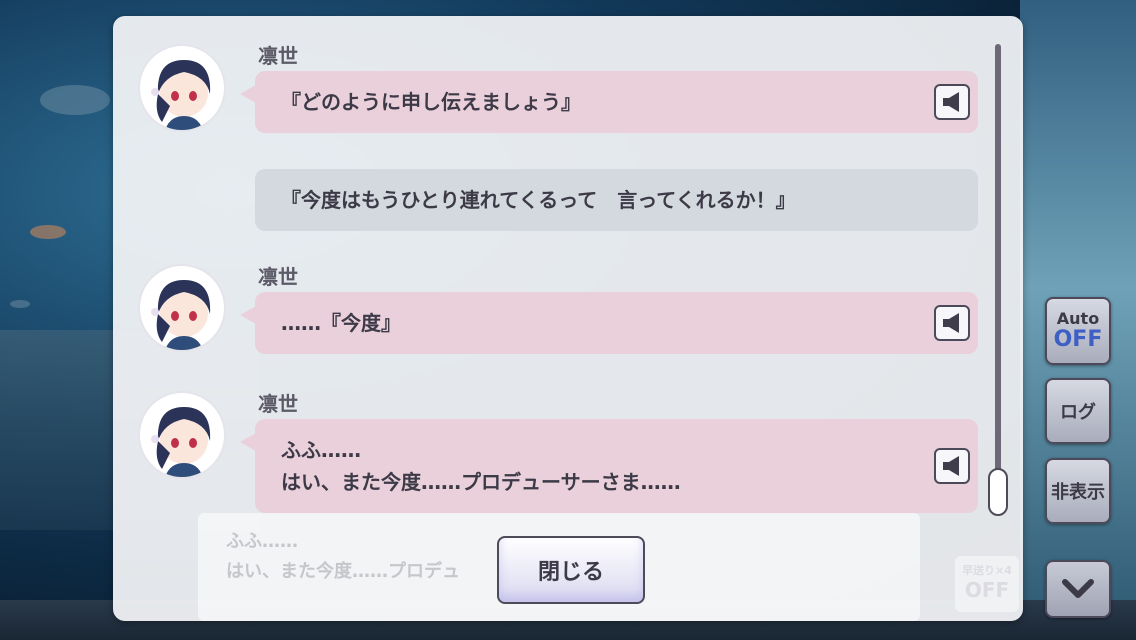  What do you see at coordinates (1078, 339) in the screenshot?
I see `auto-value: OFF` at bounding box center [1078, 339].